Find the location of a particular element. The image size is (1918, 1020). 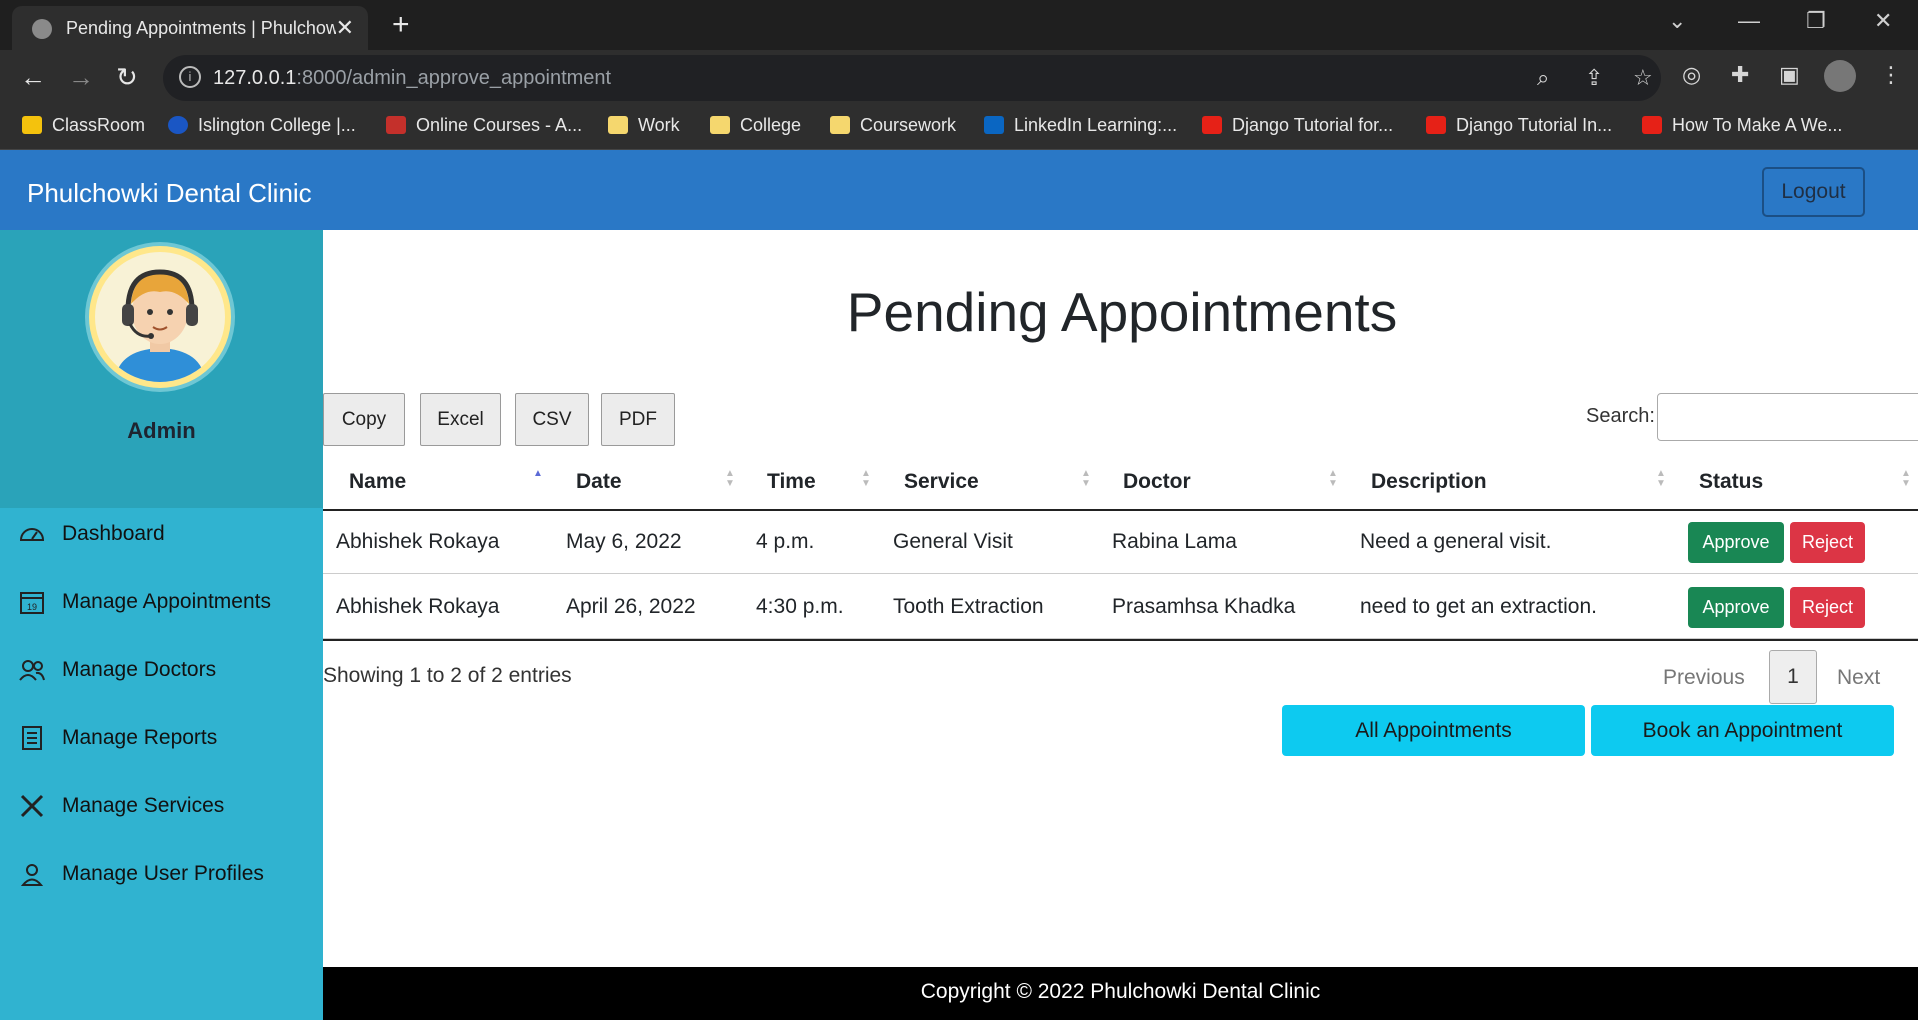

cell-doctor: Prasamhsa Khadka is located at coordinates (1204, 606).